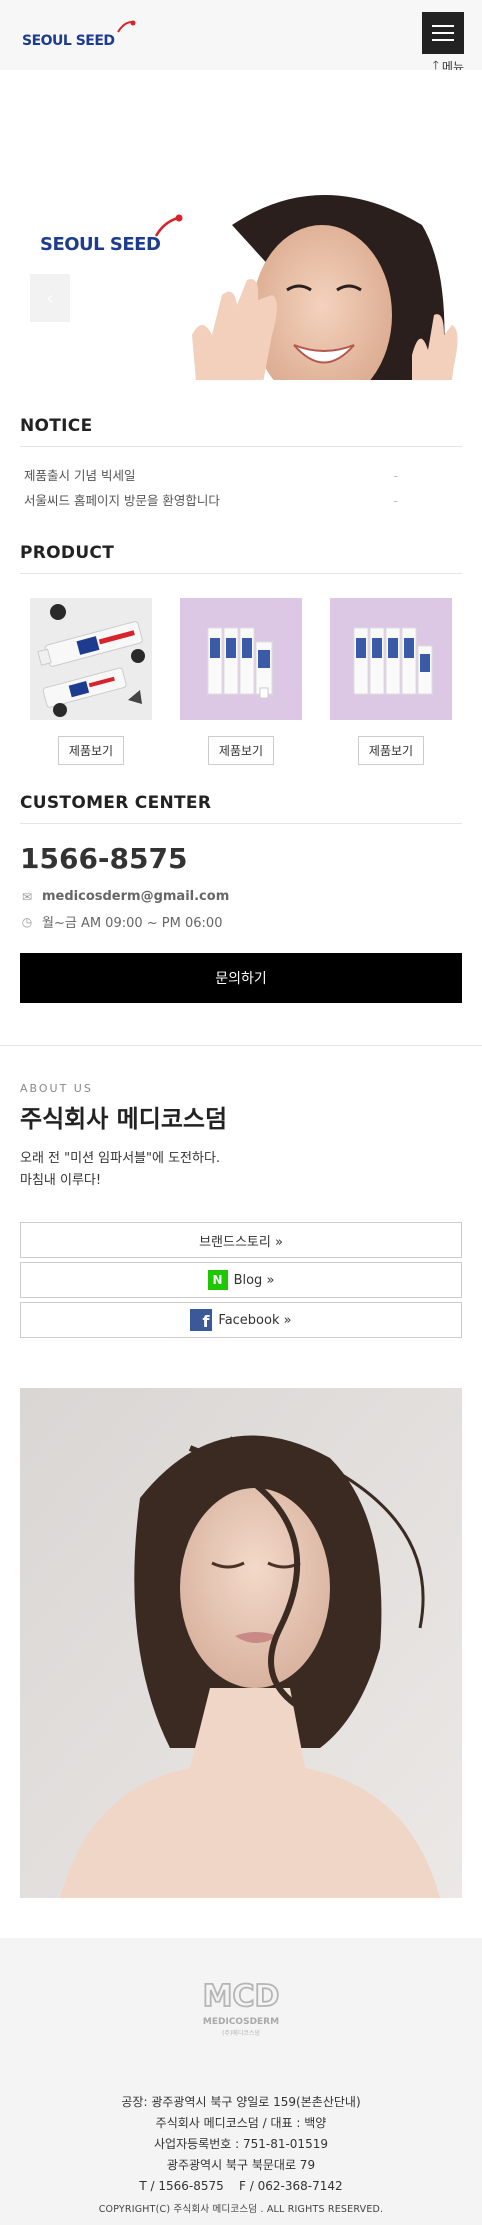 The width and height of the screenshot is (482, 2225). I want to click on notice-list: 제품출시 기념 빅세일 - 서울씨드 홈페이지 방문을 환영합니다 -, so click(241, 488).